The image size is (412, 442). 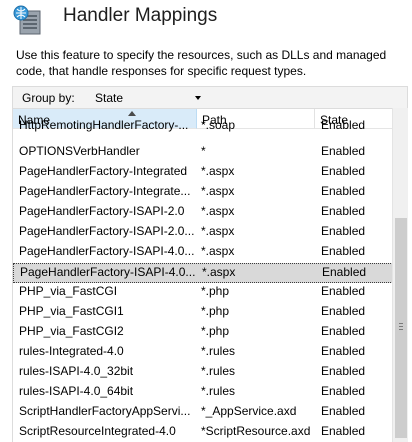 I want to click on group-by-toolbar: Group by: State, so click(x=210, y=97).